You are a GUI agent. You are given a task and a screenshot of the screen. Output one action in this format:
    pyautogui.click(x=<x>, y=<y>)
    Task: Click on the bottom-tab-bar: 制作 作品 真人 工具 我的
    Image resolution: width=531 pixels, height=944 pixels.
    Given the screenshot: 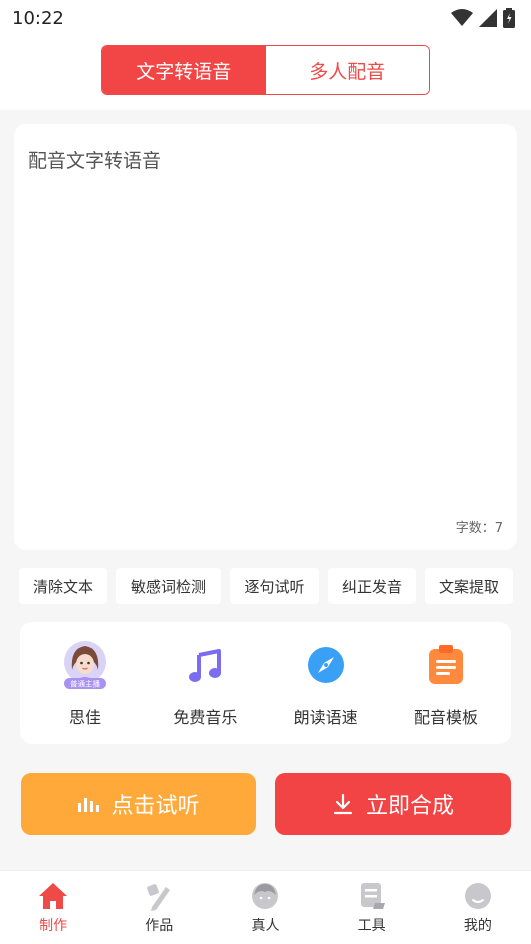 What is the action you would take?
    pyautogui.click(x=265, y=907)
    